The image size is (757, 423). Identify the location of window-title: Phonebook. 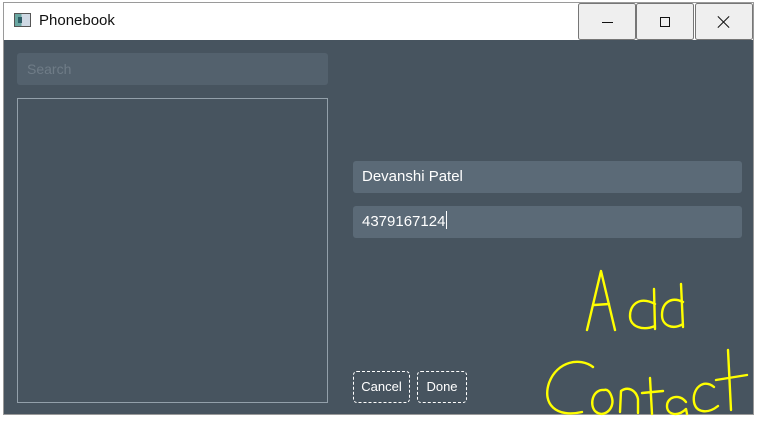
(77, 20).